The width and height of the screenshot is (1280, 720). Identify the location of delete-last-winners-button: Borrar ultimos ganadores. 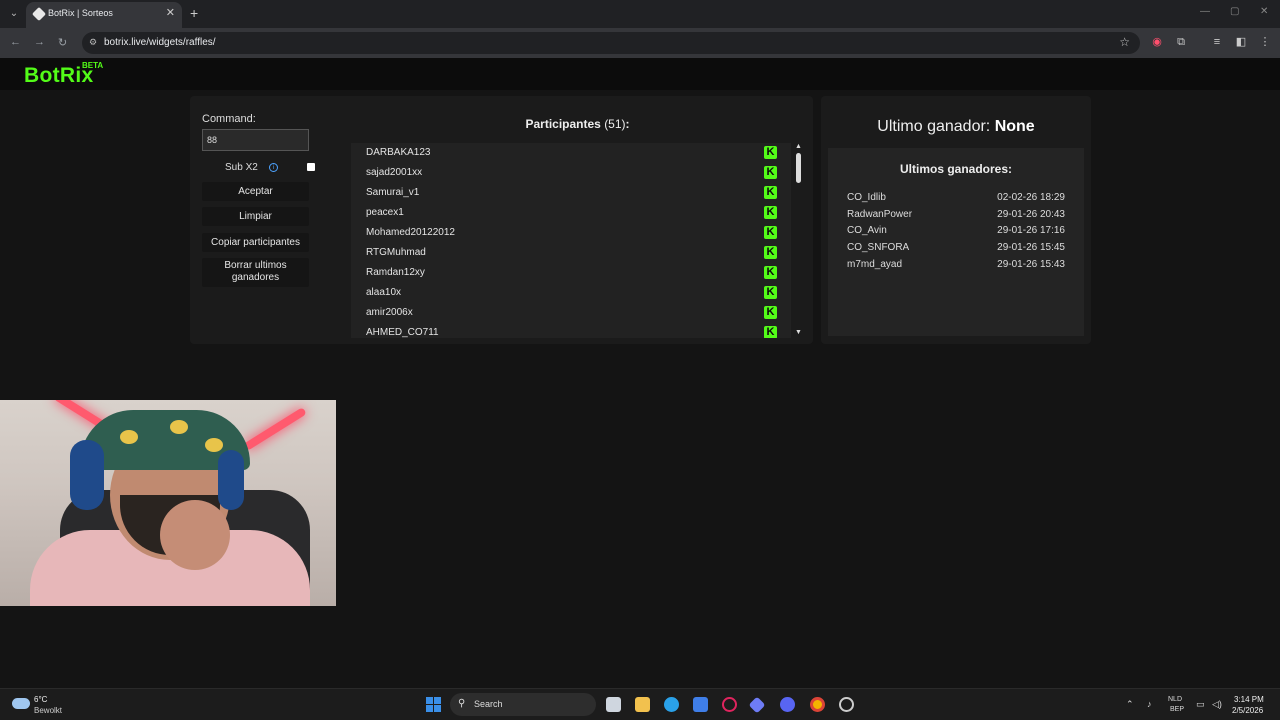
(255, 272).